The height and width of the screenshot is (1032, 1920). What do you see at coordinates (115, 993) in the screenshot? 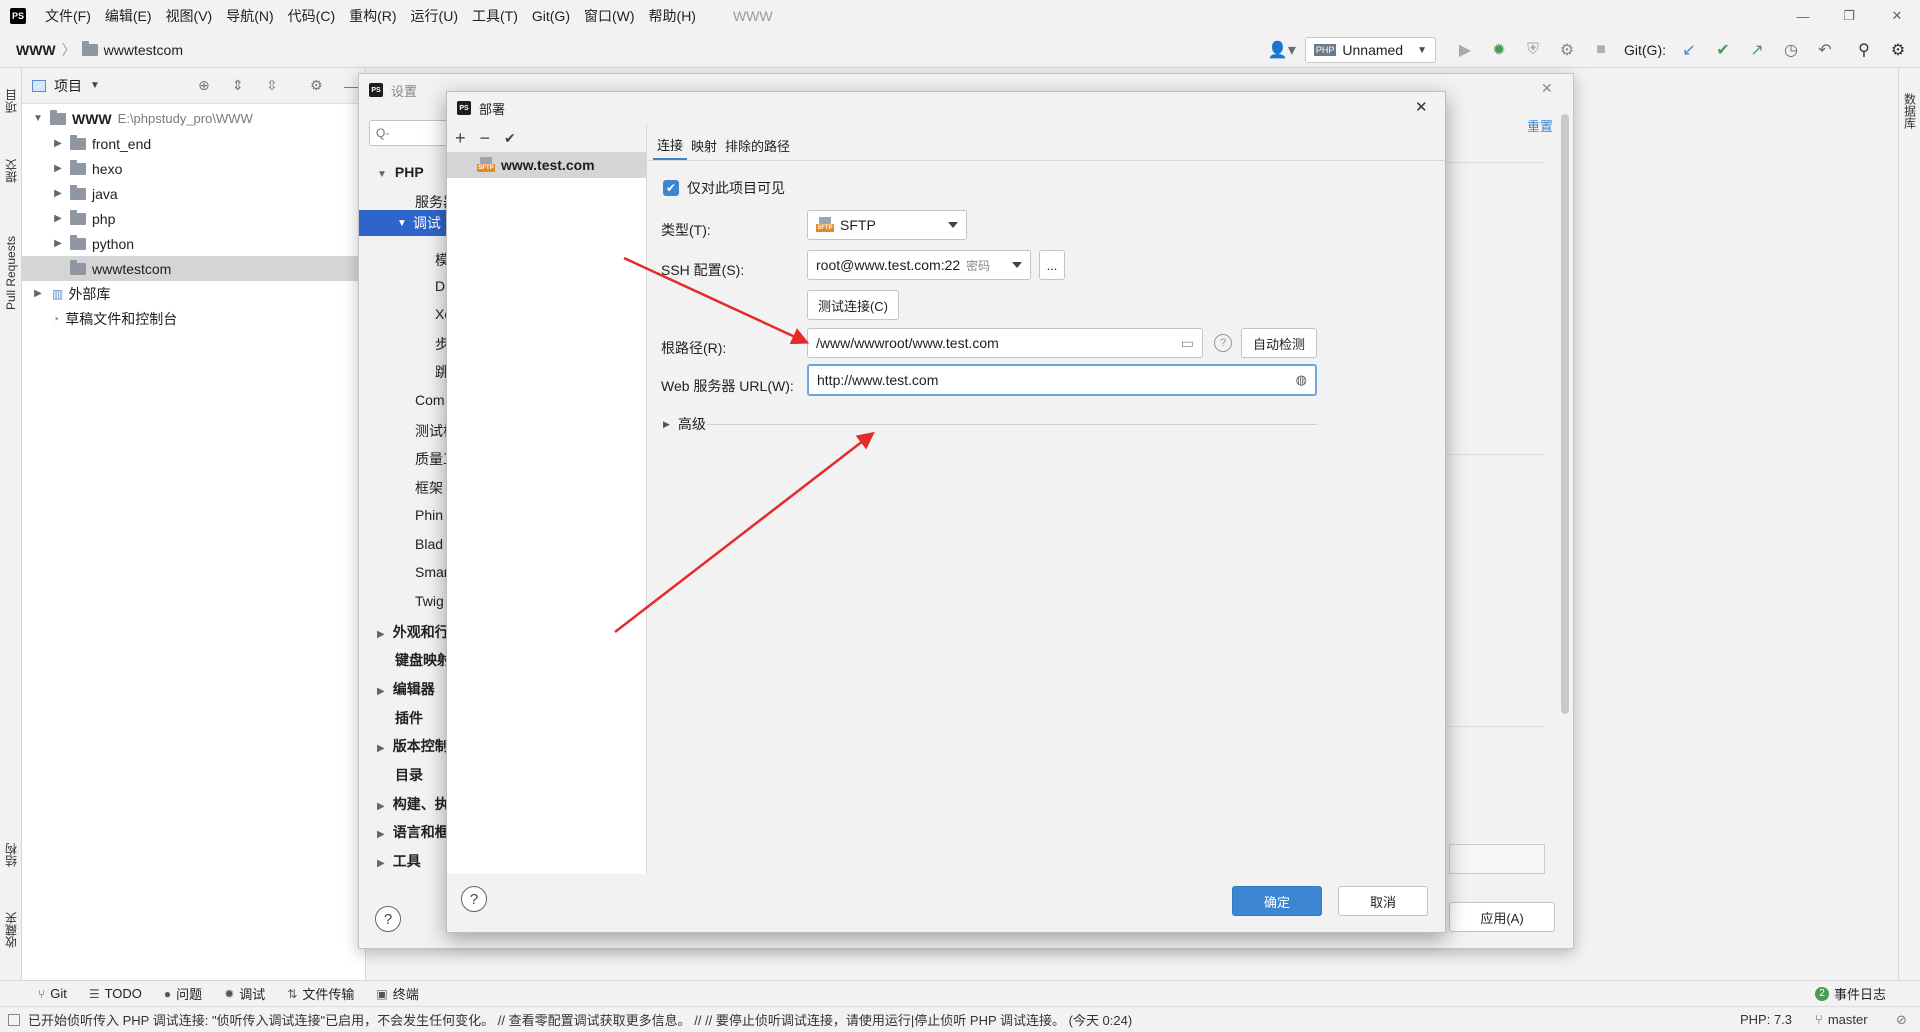
I see `todo-tool-tab: ☰ TODO` at bounding box center [115, 993].